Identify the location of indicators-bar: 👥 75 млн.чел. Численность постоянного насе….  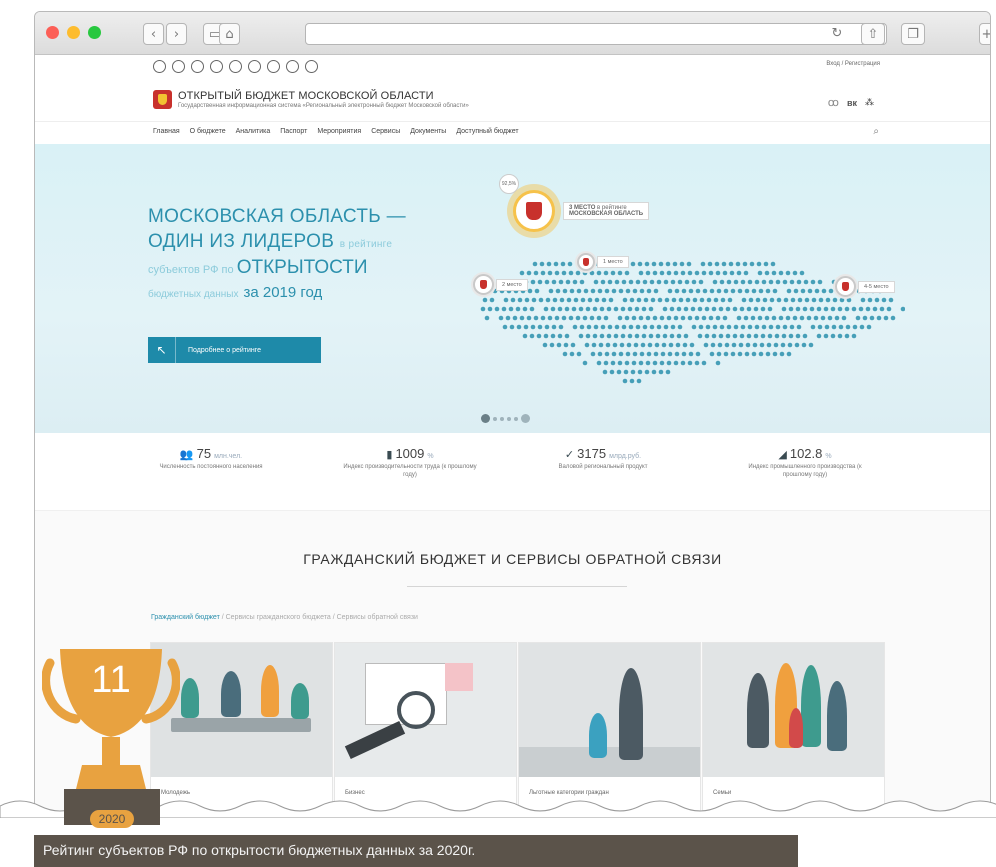
(512, 472).